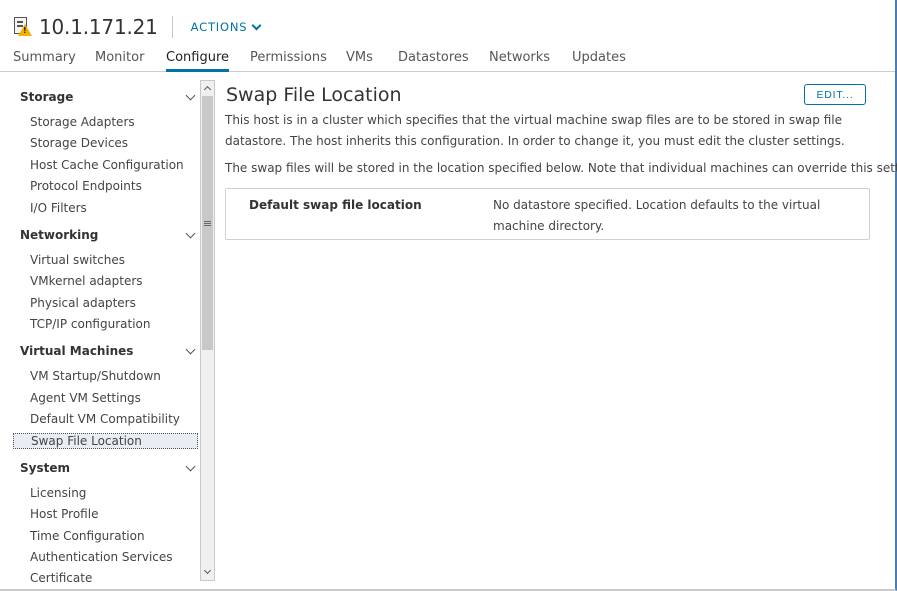 Image resolution: width=897 pixels, height=591 pixels. What do you see at coordinates (90, 324) in the screenshot?
I see `sidebar-item-tcpip-configuration: TCP/IP configuration` at bounding box center [90, 324].